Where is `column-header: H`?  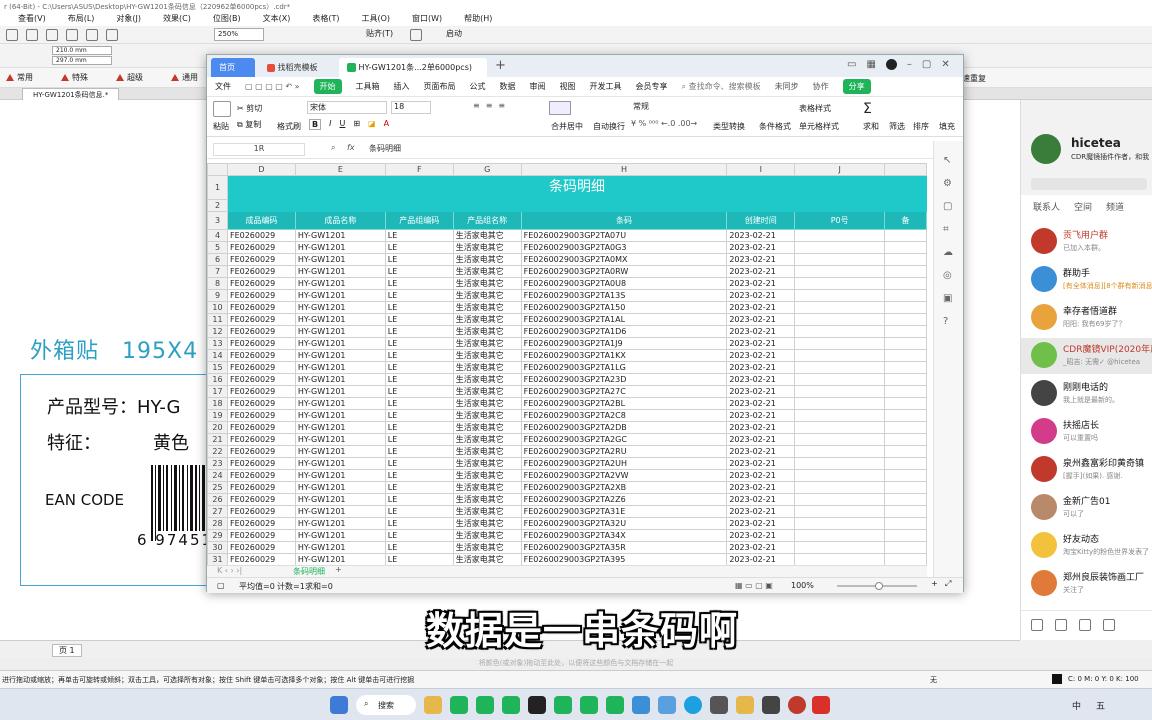 column-header: H is located at coordinates (624, 169).